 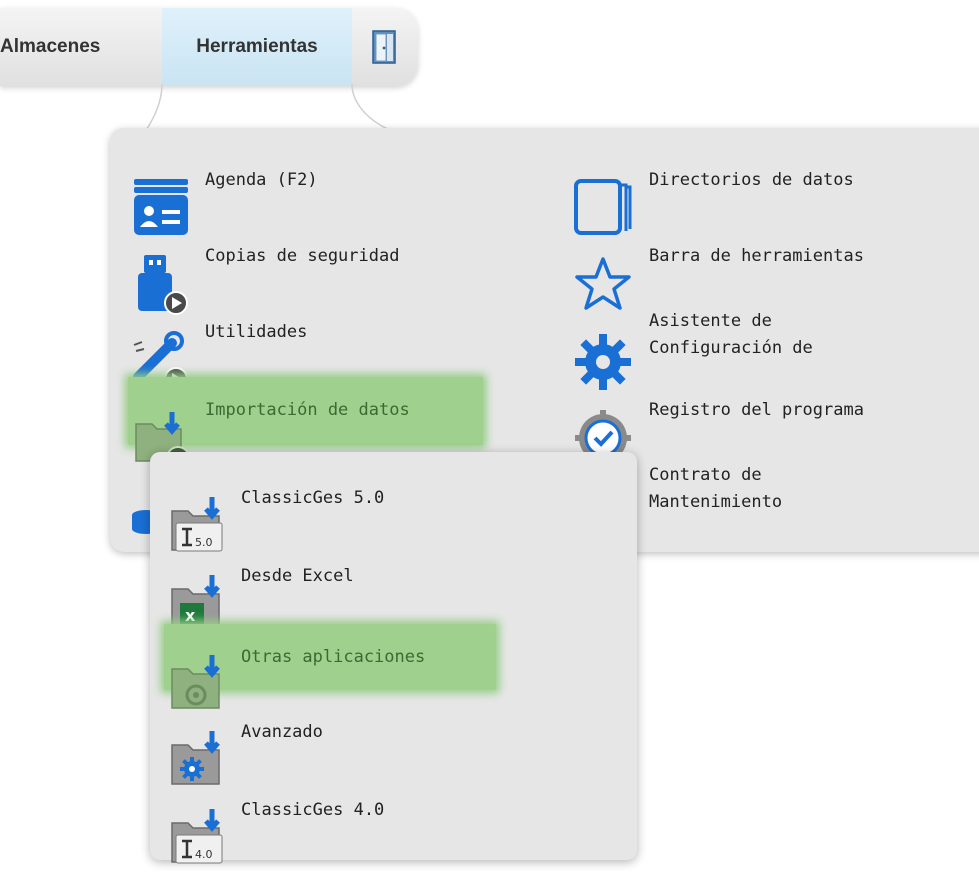 I want to click on menu-herramientas: Herramientas, so click(x=257, y=47).